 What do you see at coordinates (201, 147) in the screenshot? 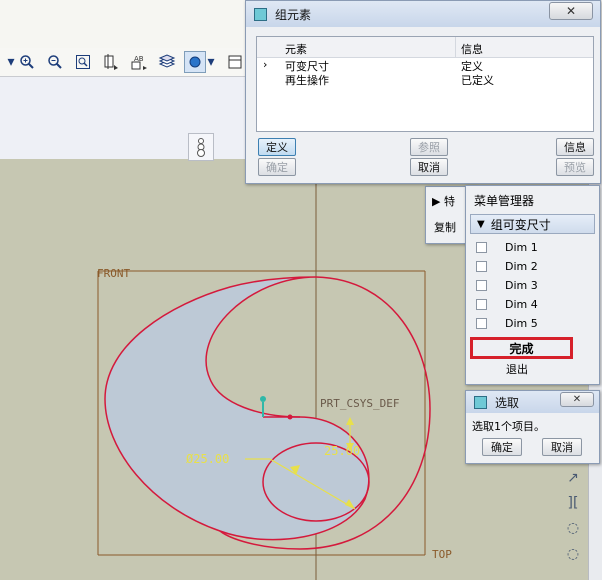
I see `figure-icon` at bounding box center [201, 147].